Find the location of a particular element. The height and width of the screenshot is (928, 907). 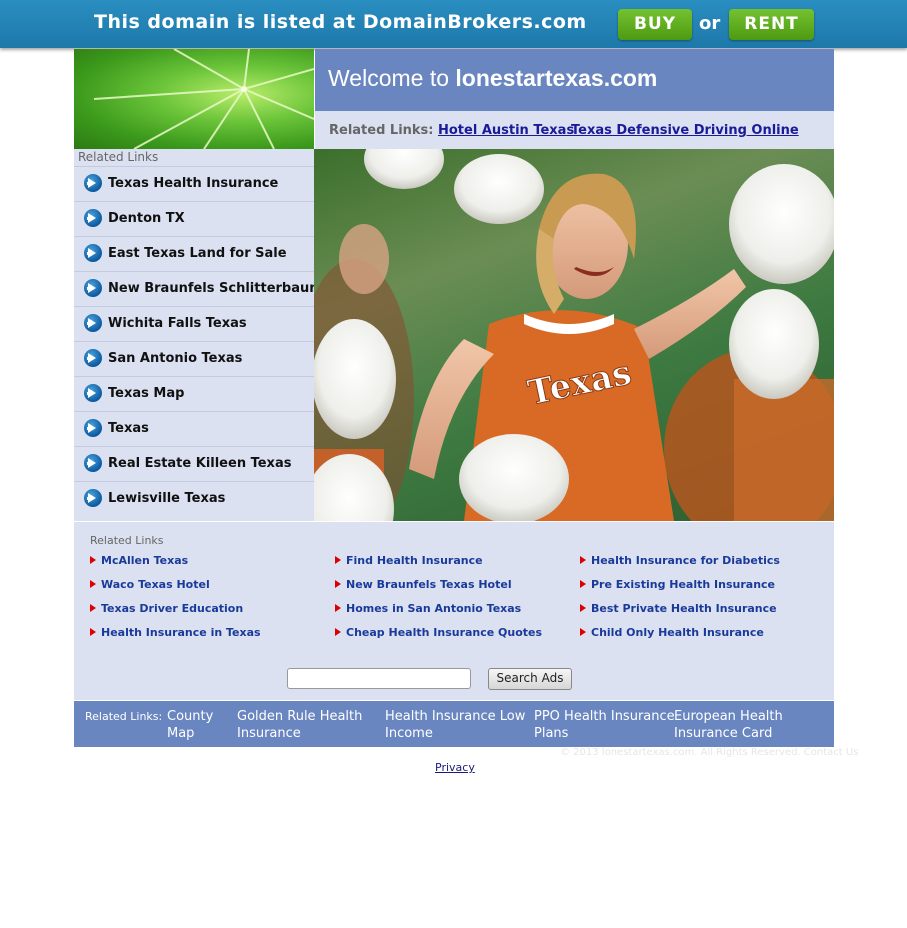

sidebar-heading: Related Links is located at coordinates (118, 157).